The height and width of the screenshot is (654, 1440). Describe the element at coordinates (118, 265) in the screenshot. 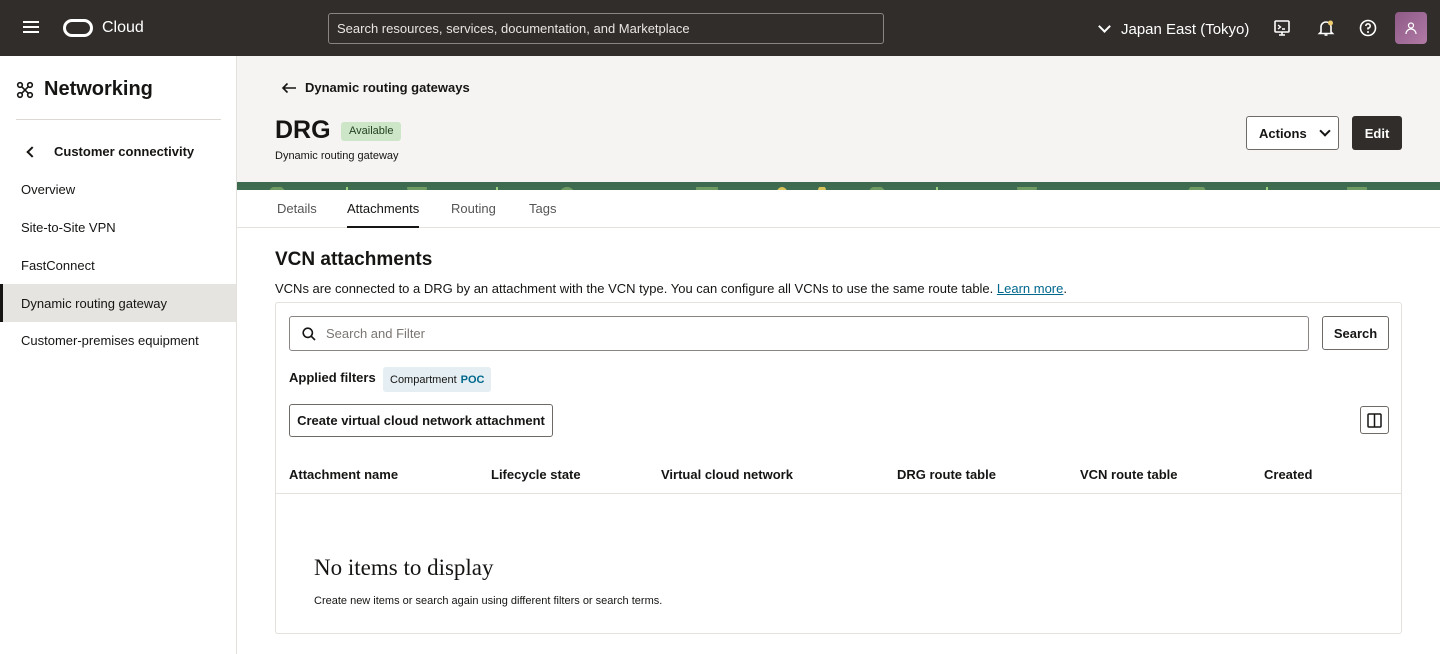

I see `sidebar-item-fastconnect: FastConnect` at that location.